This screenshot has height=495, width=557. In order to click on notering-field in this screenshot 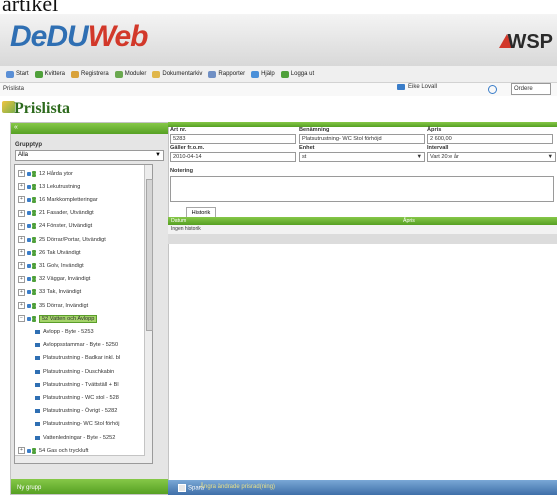, I will do `click(362, 189)`.